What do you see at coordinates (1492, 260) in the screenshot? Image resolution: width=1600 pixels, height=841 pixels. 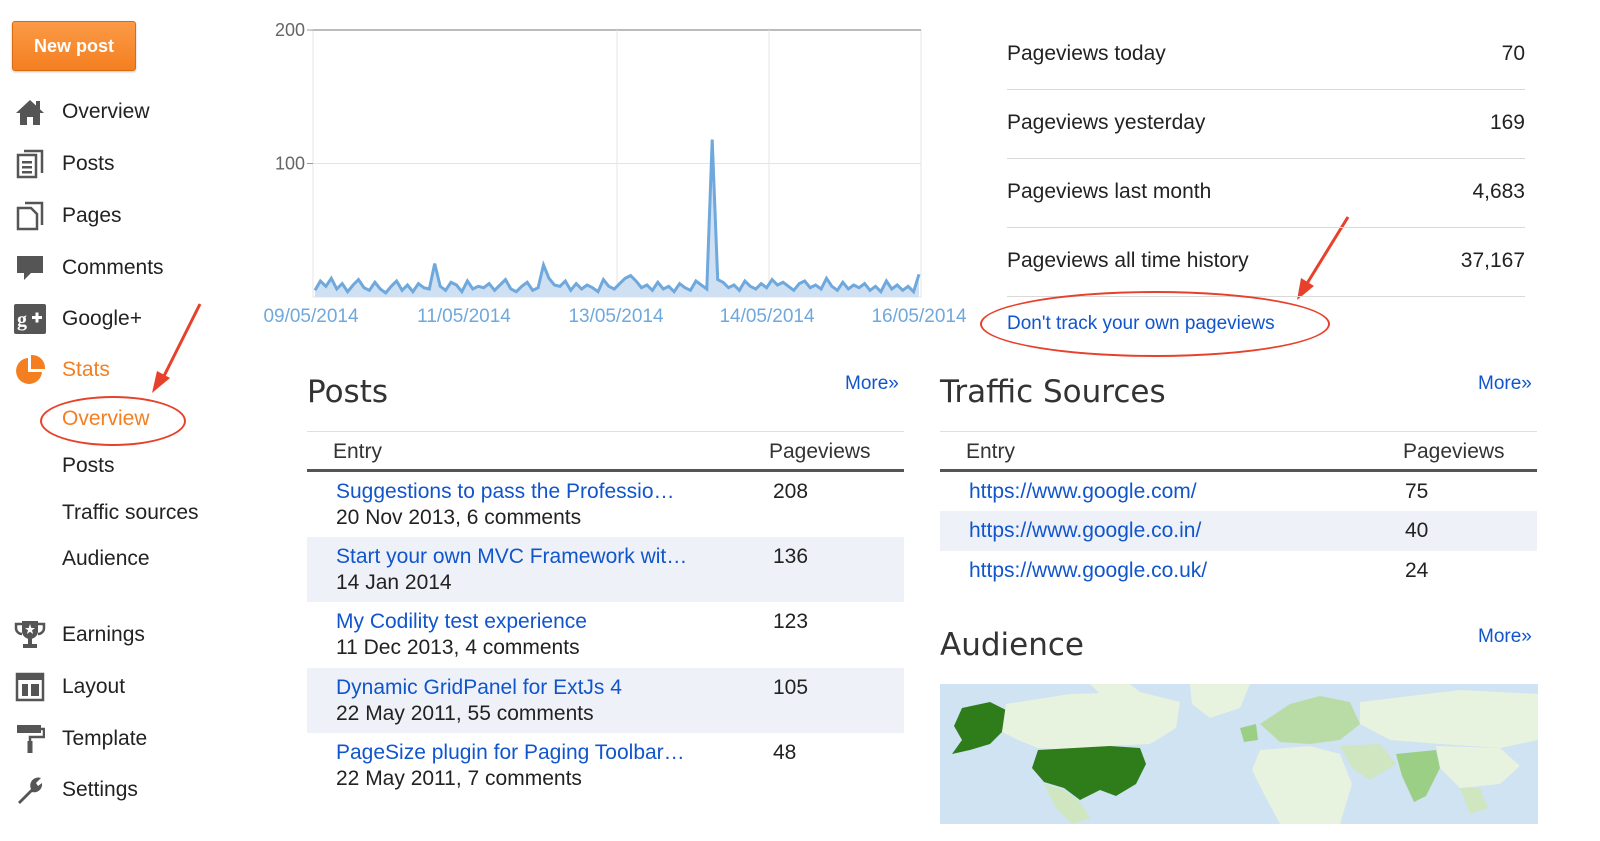 I see `stat-value: 37,167` at bounding box center [1492, 260].